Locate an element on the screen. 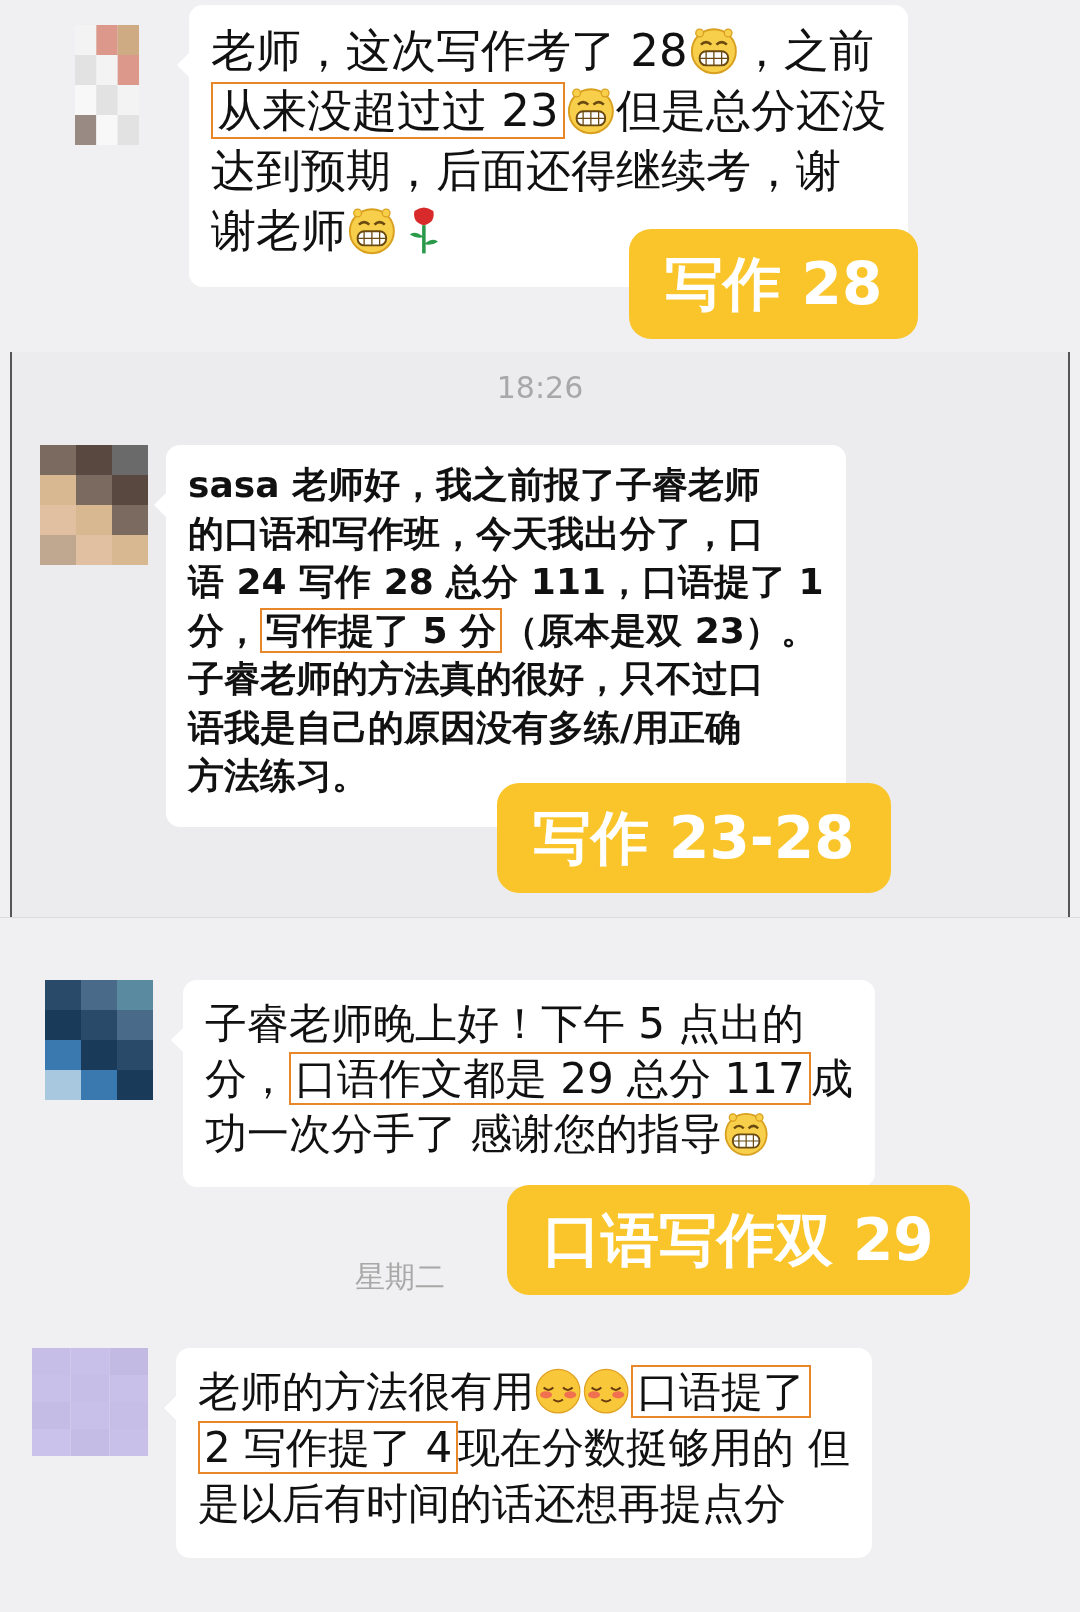 This screenshot has height=1612, width=1080. message-text: 子睿老师晚上好！下午 5 点出的 分，口语作文都是 29 总分 117 成 功一次分手了 感谢您的指导 is located at coordinates (529, 1079).